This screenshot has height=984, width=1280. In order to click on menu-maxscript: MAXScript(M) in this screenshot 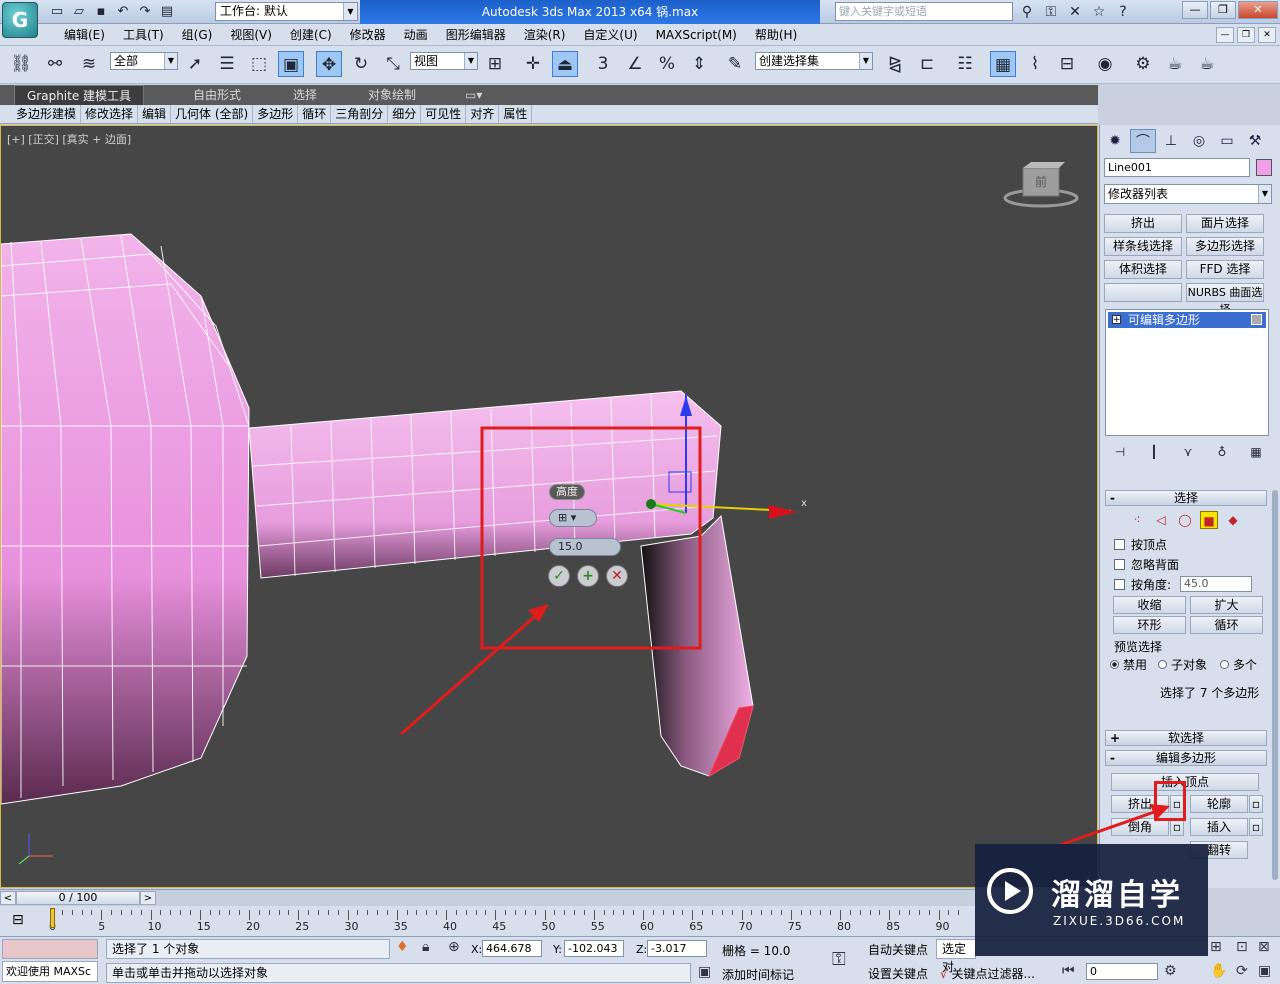, I will do `click(696, 35)`.